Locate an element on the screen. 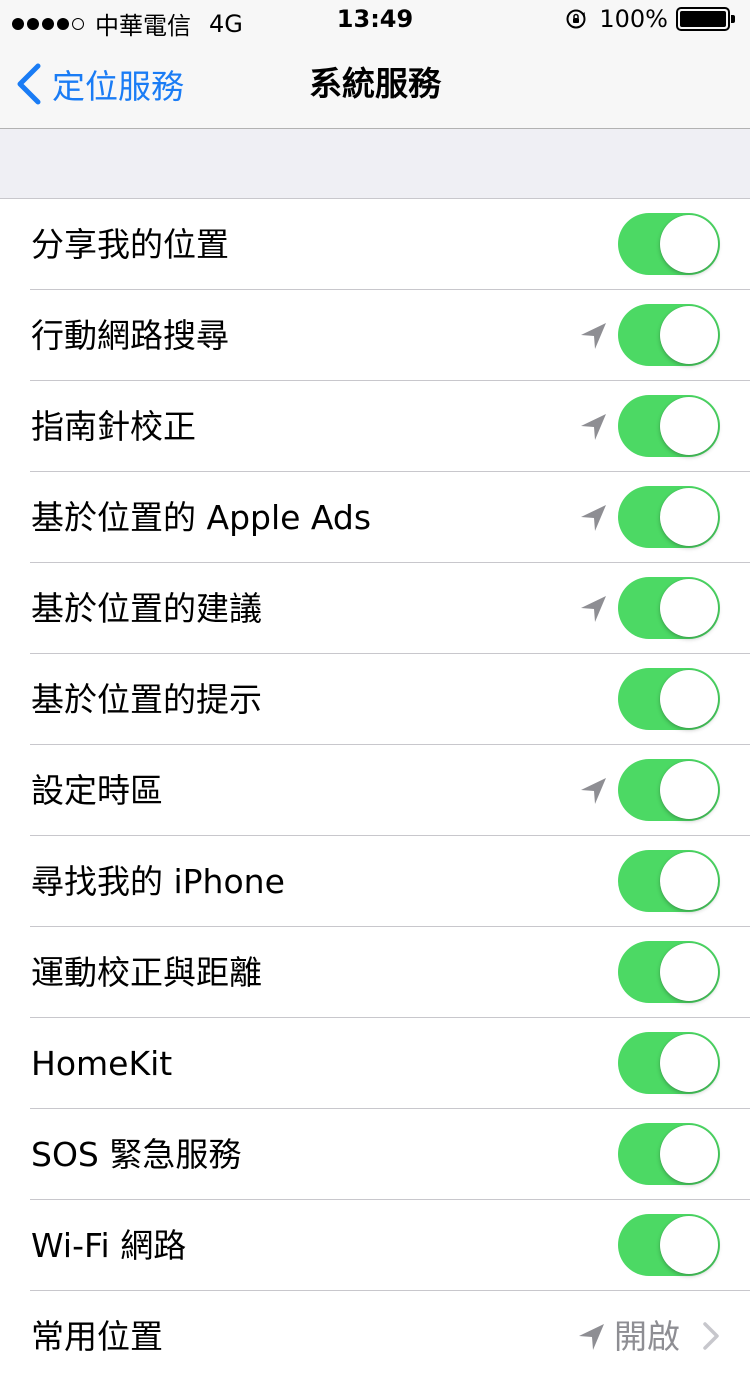 The image size is (750, 1382). setting-row: 設定時區 is located at coordinates (375, 790).